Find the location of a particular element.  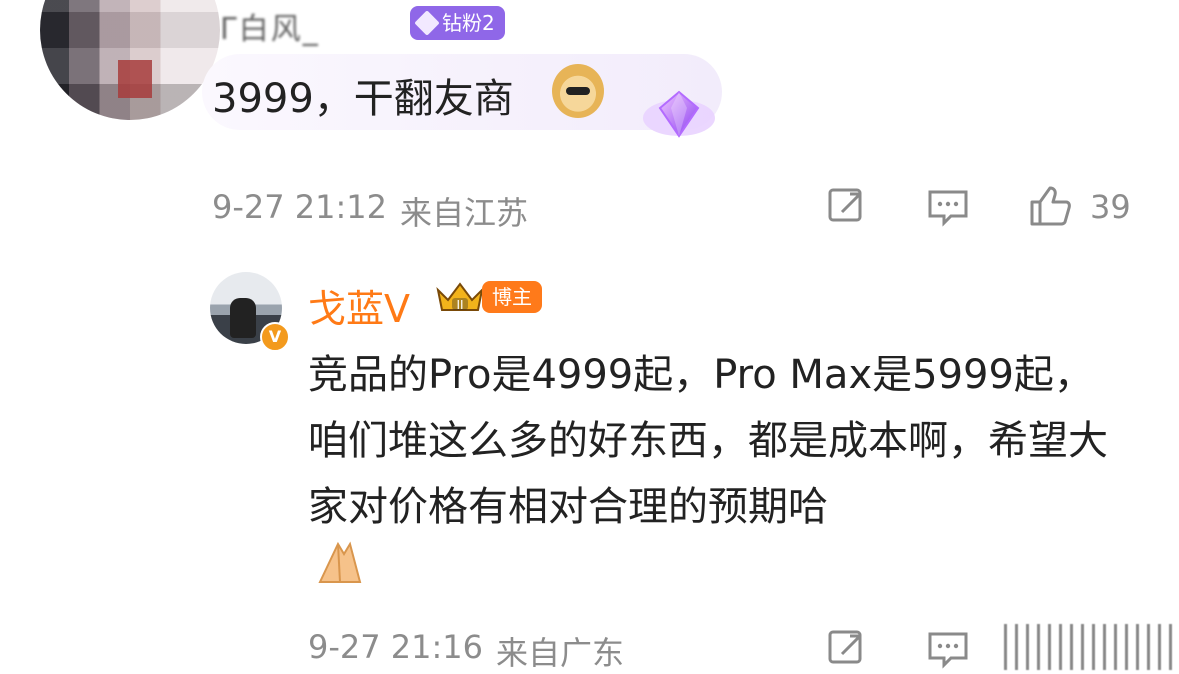

pray-hands-emoji-icon is located at coordinates (340, 562).